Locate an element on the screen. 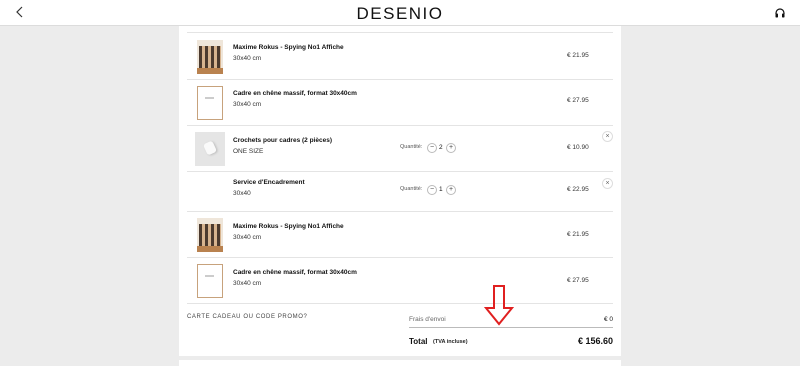 Image resolution: width=800 pixels, height=366 pixels. headphones-icon is located at coordinates (780, 12).